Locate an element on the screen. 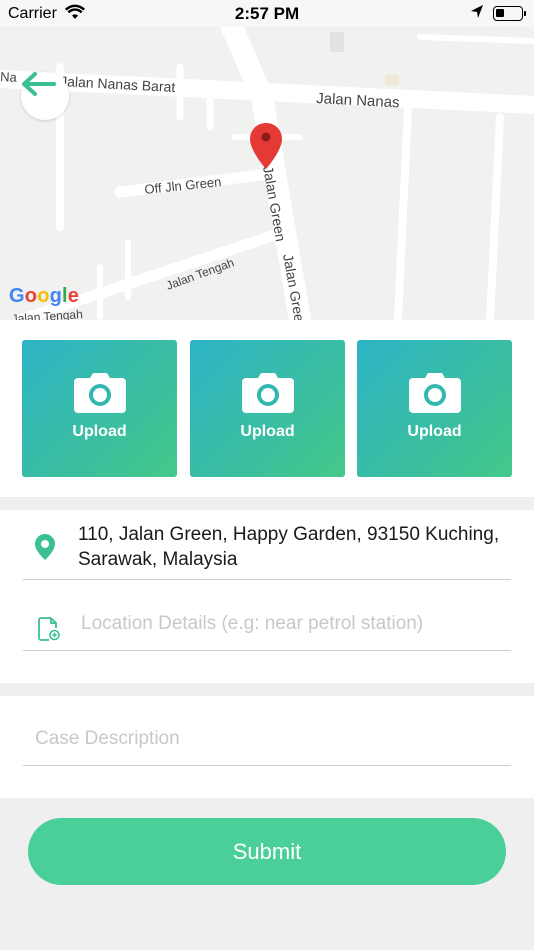 This screenshot has height=950, width=534. map-label-road: Off Jln Green is located at coordinates (183, 185).